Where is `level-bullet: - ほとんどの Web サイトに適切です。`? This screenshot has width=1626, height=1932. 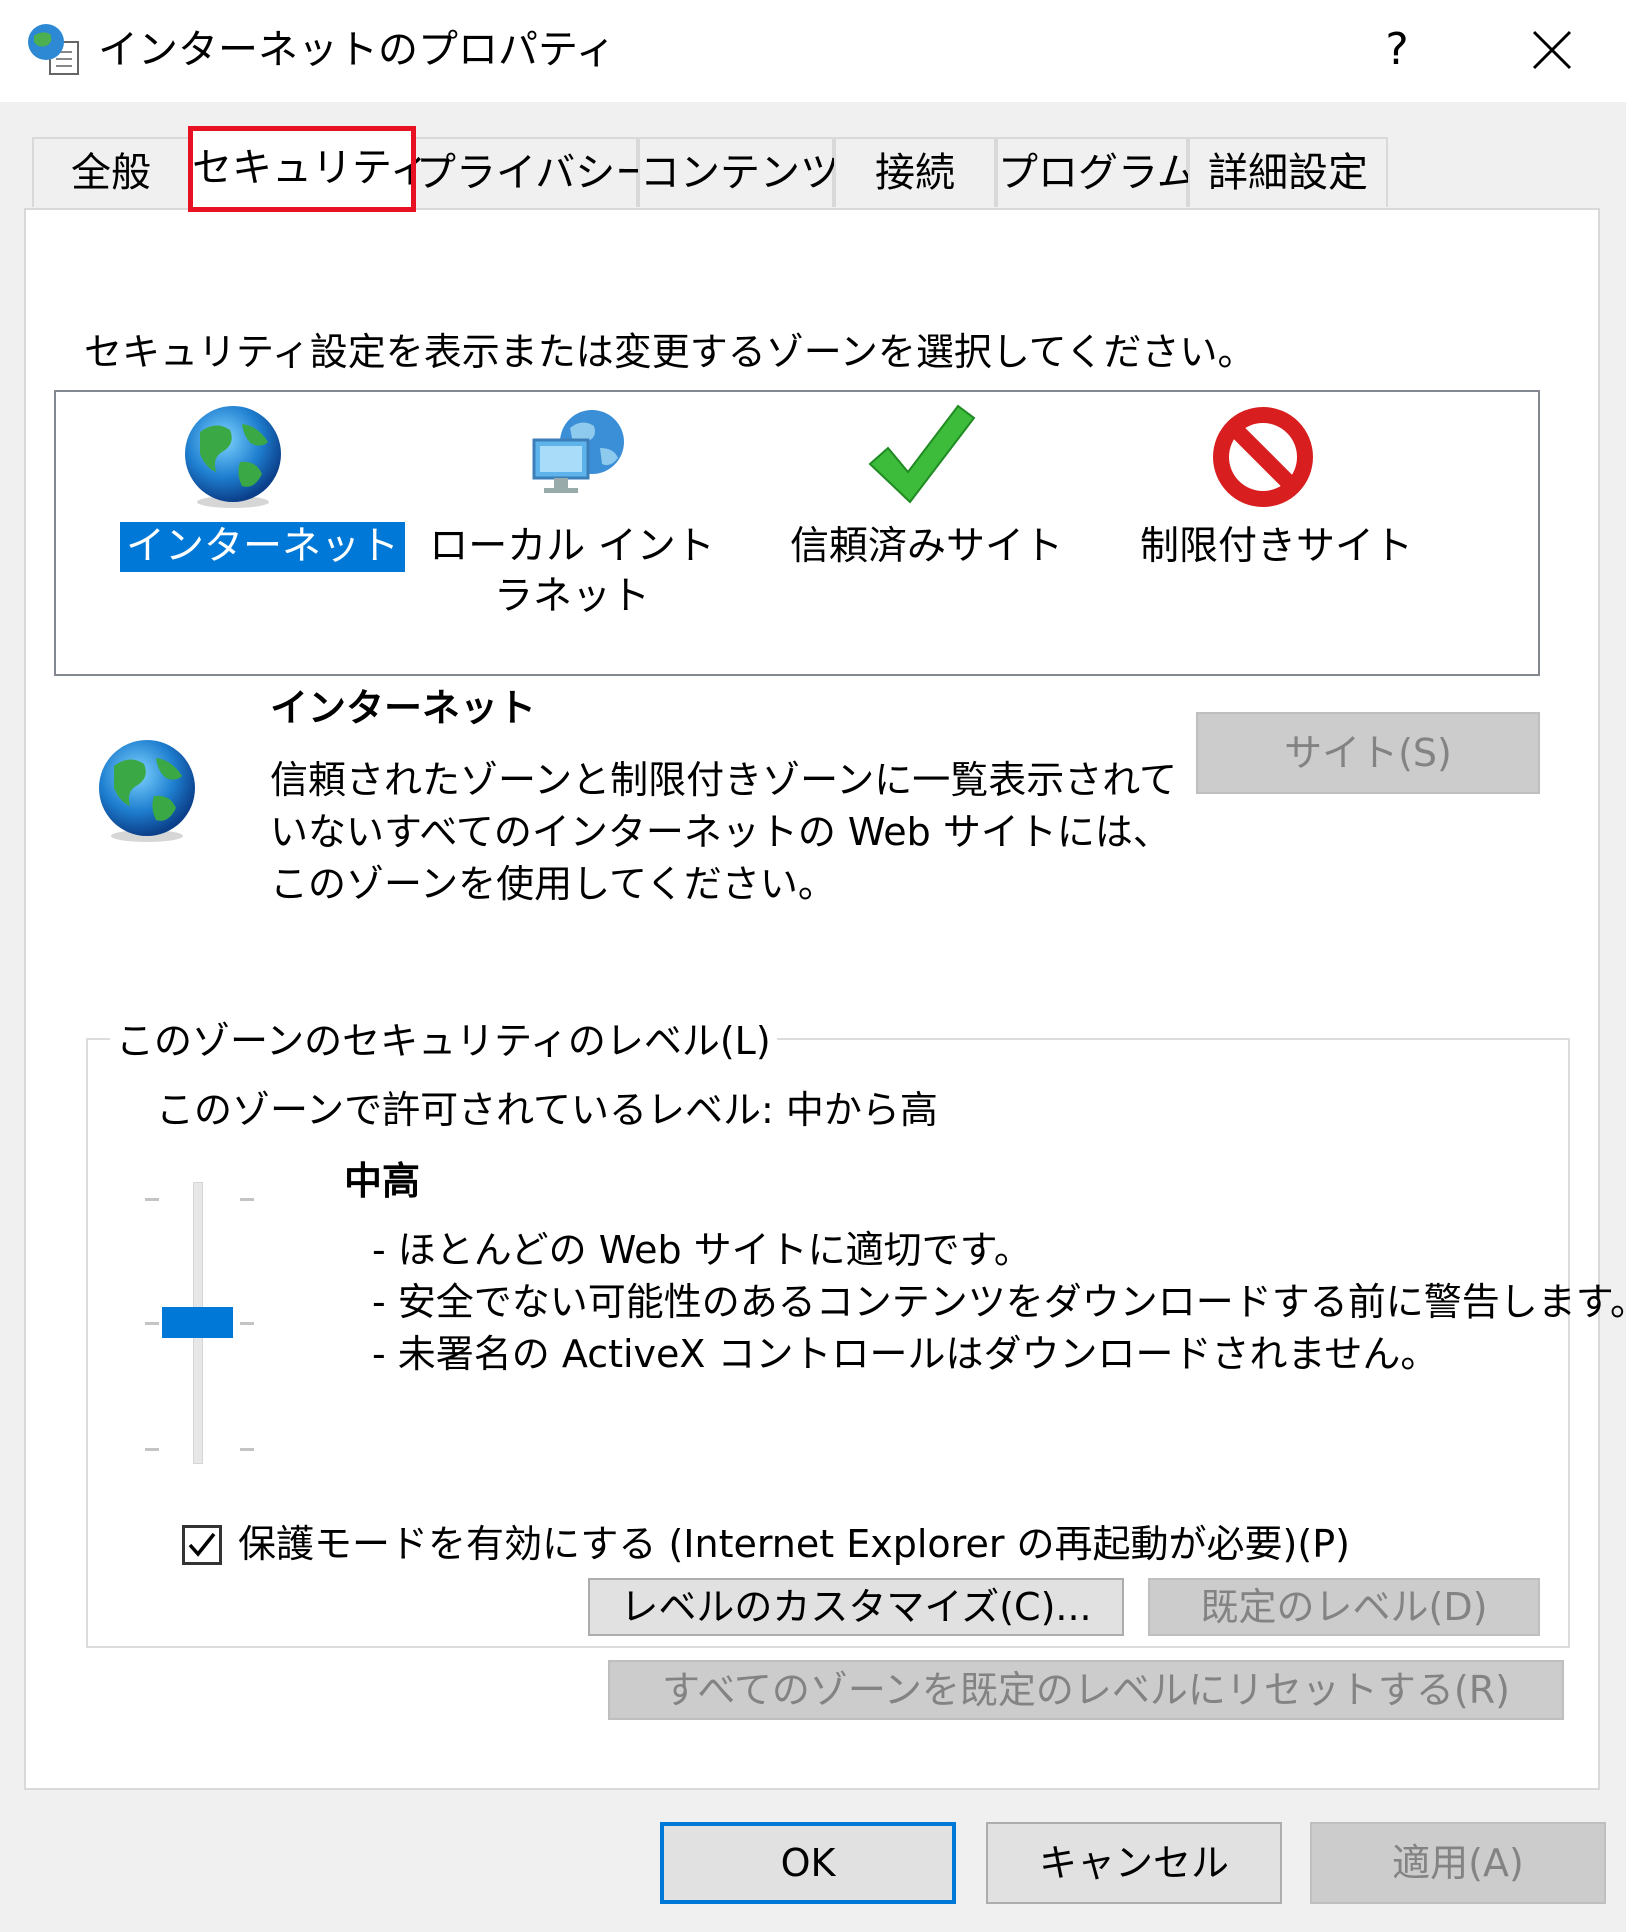
level-bullet: - ほとんどの Web サイトに適切です。 is located at coordinates (702, 1250).